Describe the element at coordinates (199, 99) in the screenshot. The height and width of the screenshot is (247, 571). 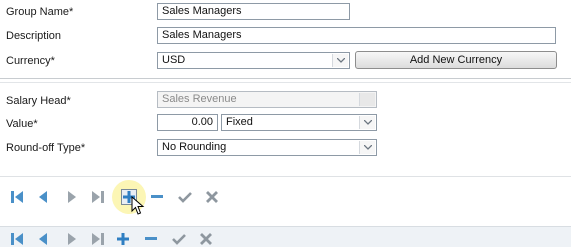
I see `salary-head-value: Sales Revenue` at that location.